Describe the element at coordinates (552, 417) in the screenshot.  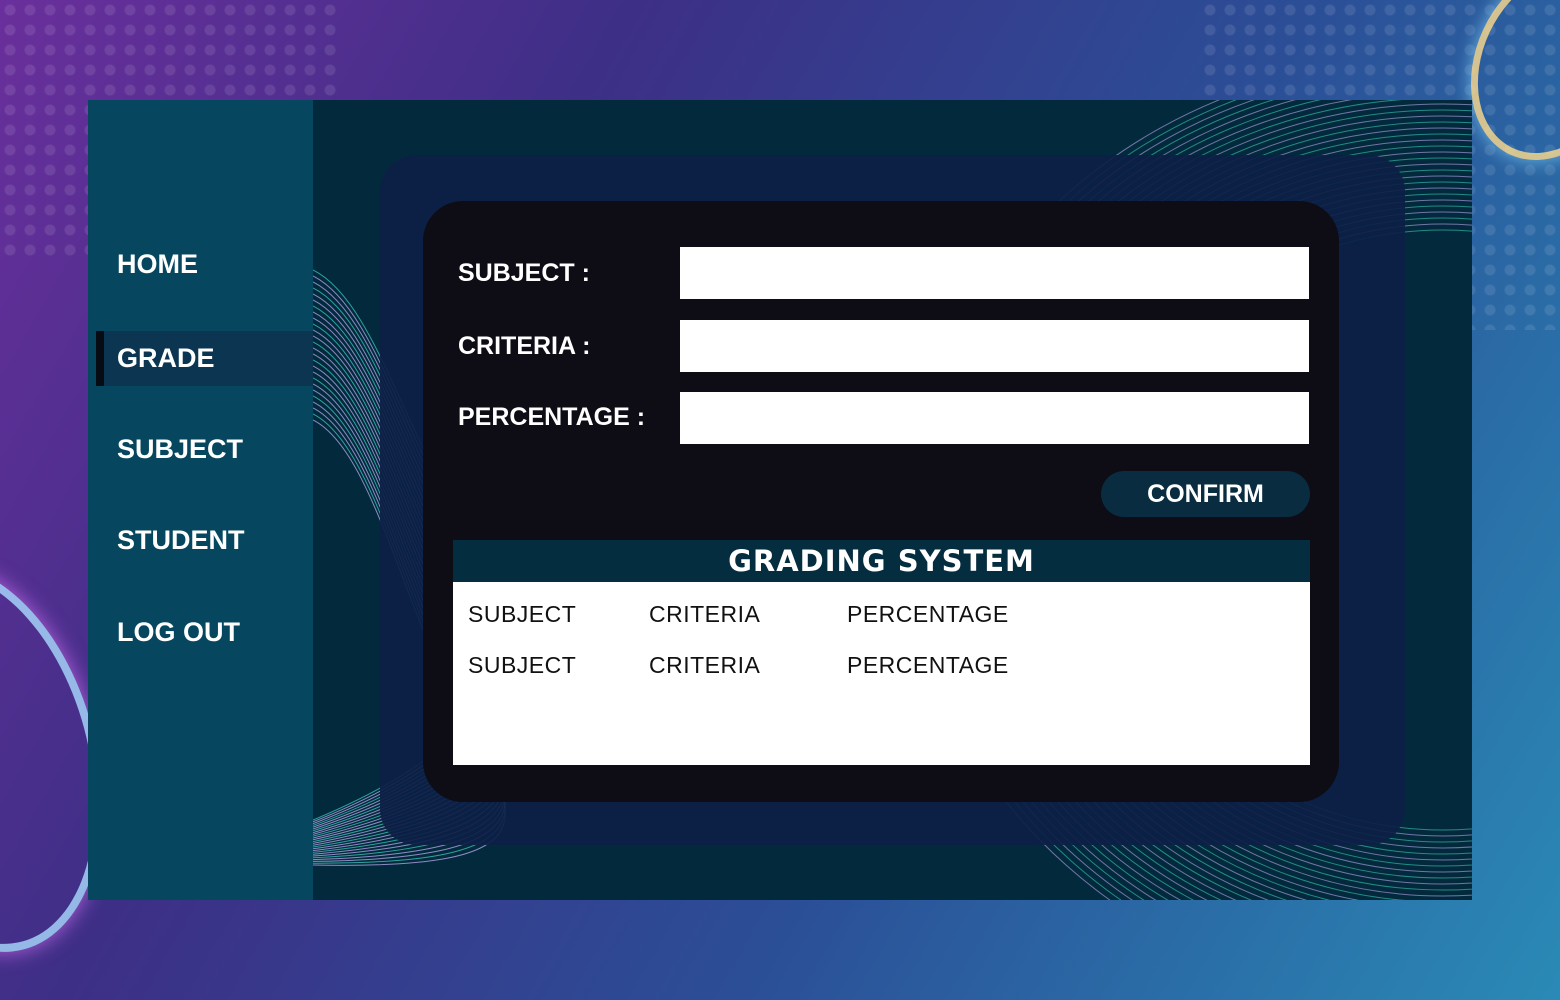
I see `percentage-label: PERCENTAGE :` at that location.